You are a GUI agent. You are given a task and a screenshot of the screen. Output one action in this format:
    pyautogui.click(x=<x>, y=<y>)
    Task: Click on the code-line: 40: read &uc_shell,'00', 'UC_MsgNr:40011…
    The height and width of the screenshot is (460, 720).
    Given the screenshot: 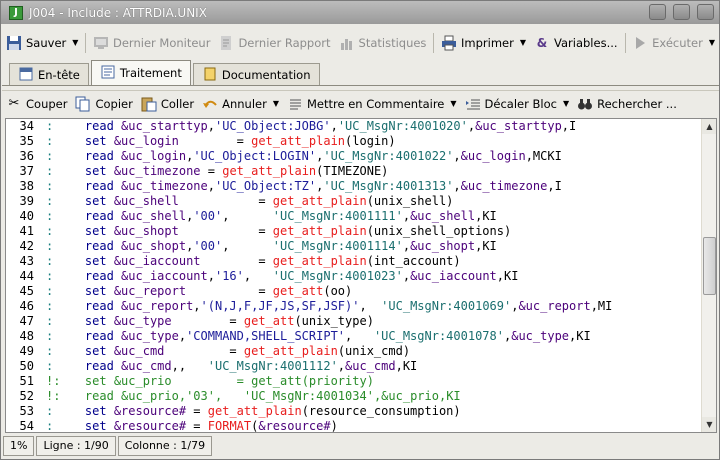 What is the action you would take?
    pyautogui.click(x=353, y=216)
    